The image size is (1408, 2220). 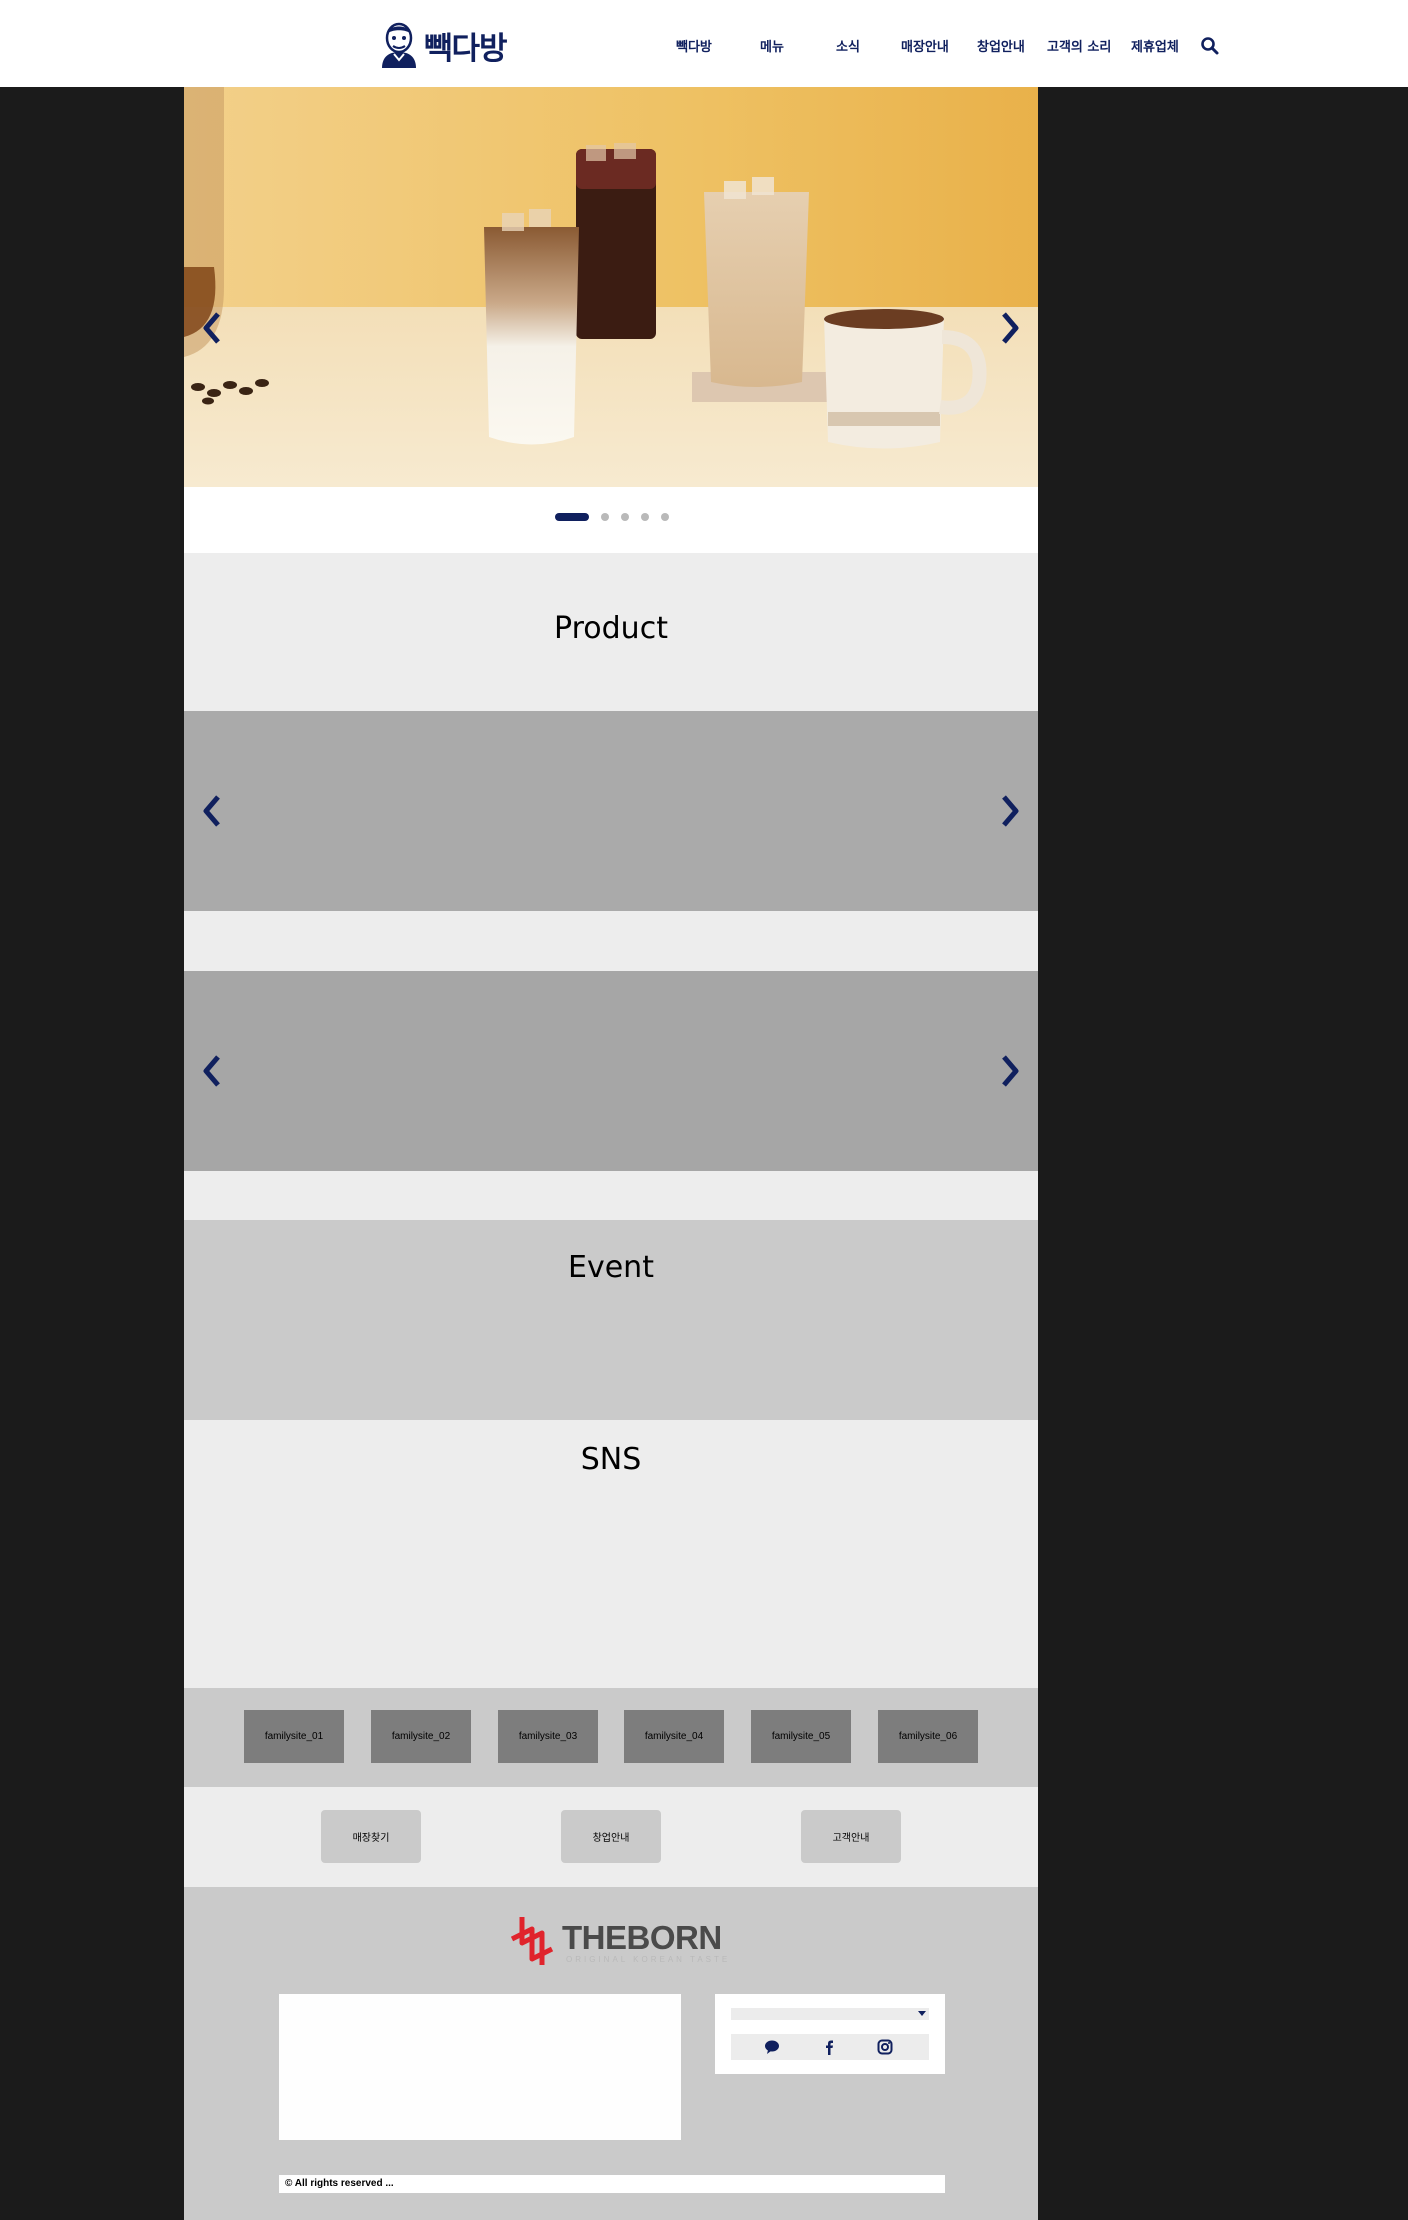 I want to click on sns-title: SNS, so click(x=611, y=1459).